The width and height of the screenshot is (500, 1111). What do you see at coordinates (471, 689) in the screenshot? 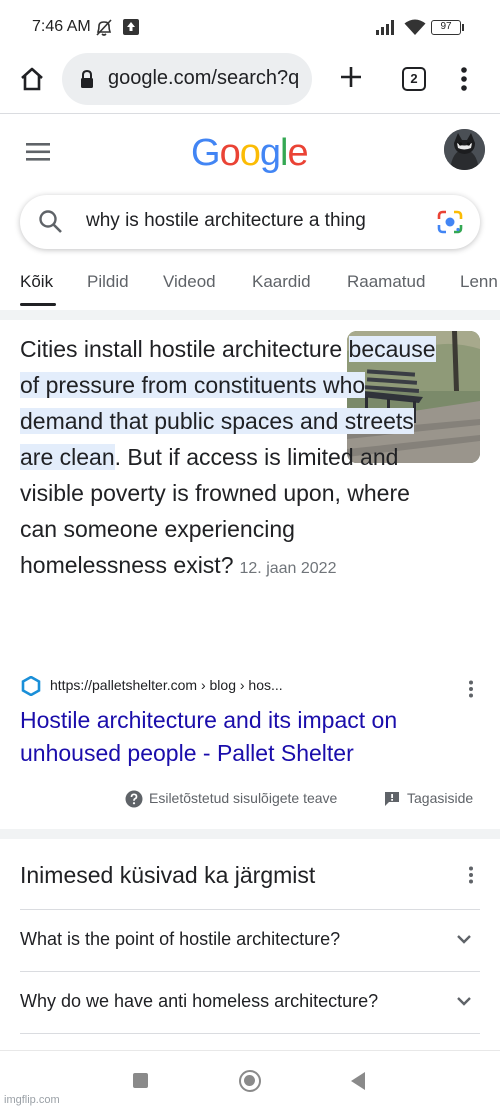
I see `result-more-icon` at bounding box center [471, 689].